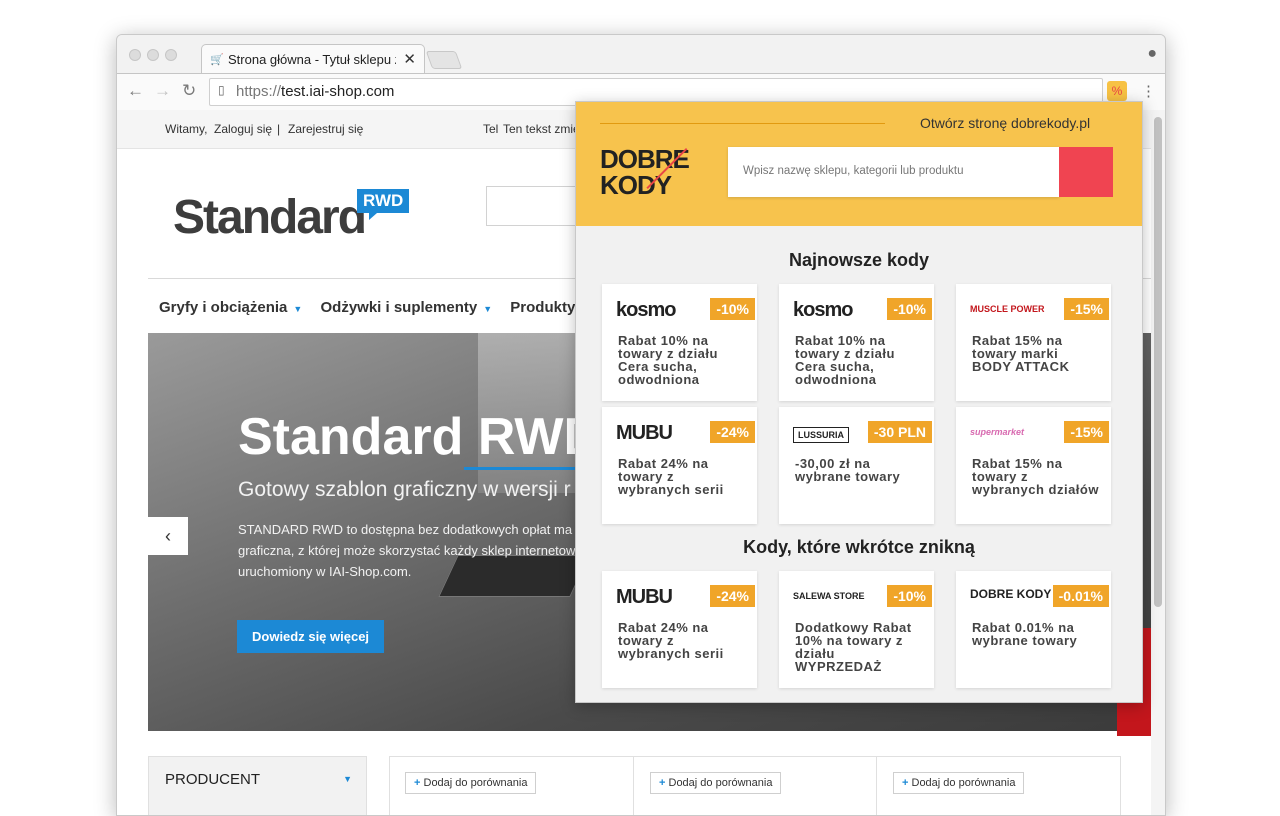 The width and height of the screenshot is (1280, 816). I want to click on supermarket-logo: supermarket, so click(997, 432).